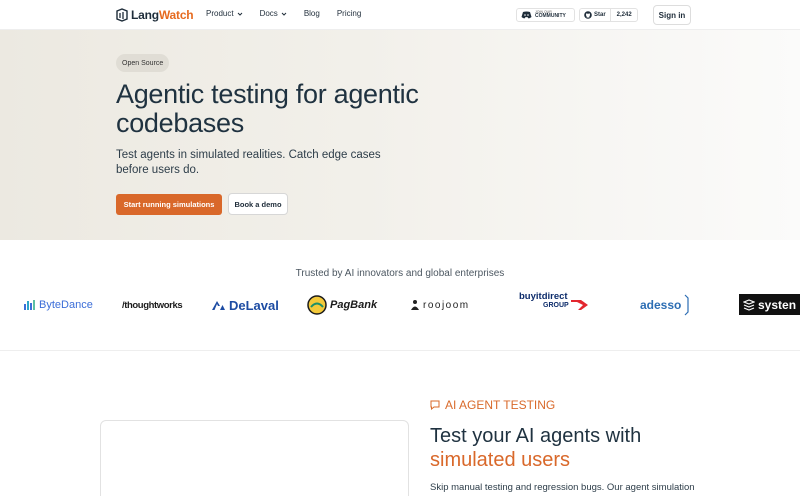  I want to click on feature-preview-card, so click(254, 458).